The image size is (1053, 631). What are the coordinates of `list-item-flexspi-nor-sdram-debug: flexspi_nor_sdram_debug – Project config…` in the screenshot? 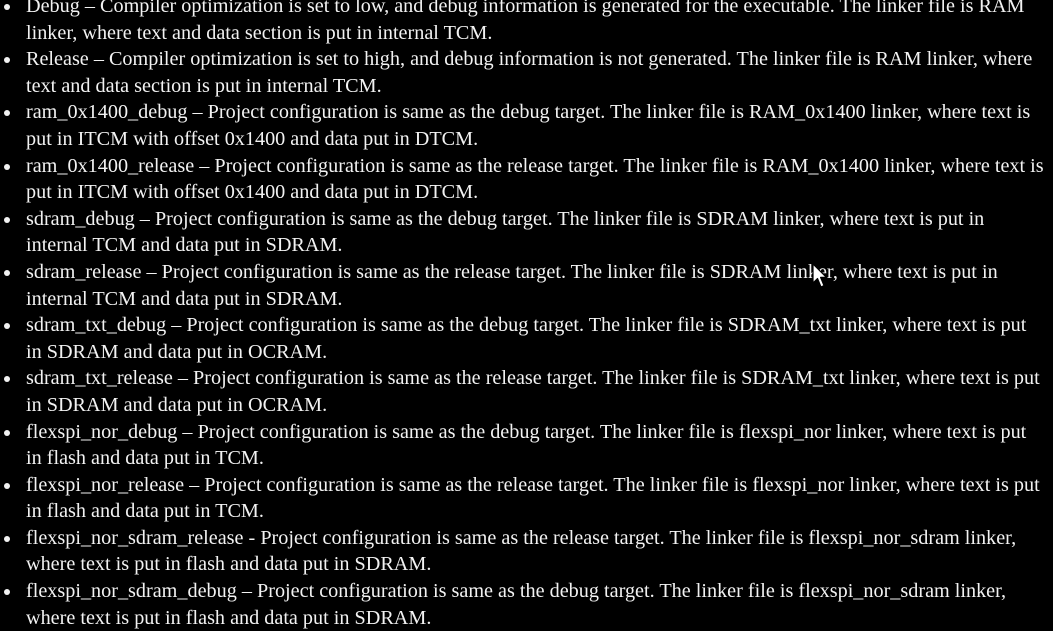 It's located at (526, 604).